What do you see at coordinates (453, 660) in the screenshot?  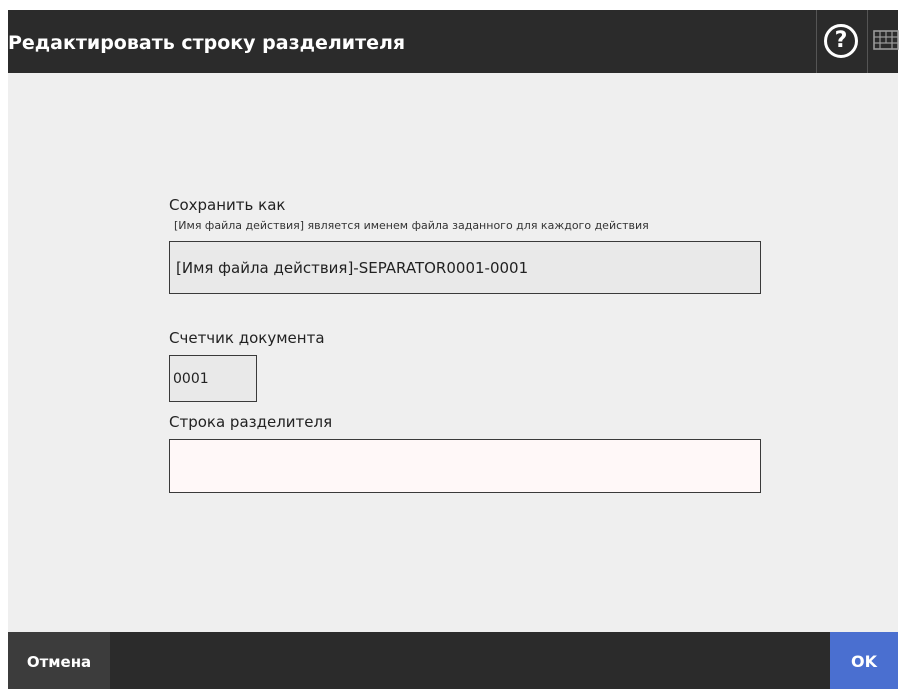 I see `footer-bar: Отмена OK` at bounding box center [453, 660].